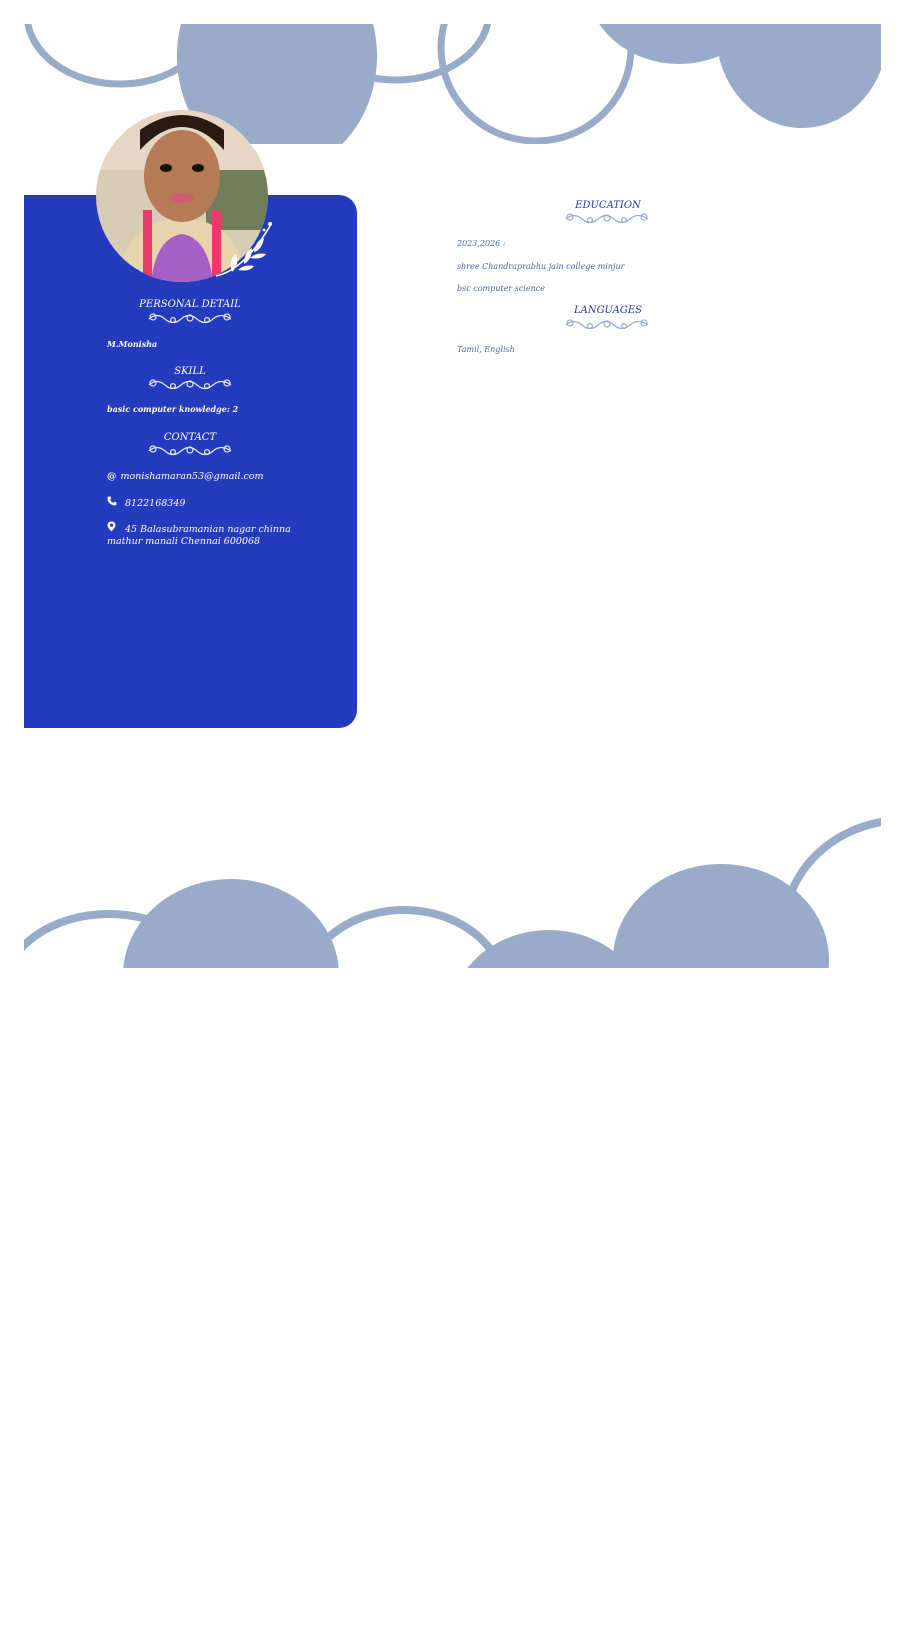 This screenshot has width=898, height=1651. I want to click on personal-detail-heading: PERSONAL DETAIL, so click(190, 304).